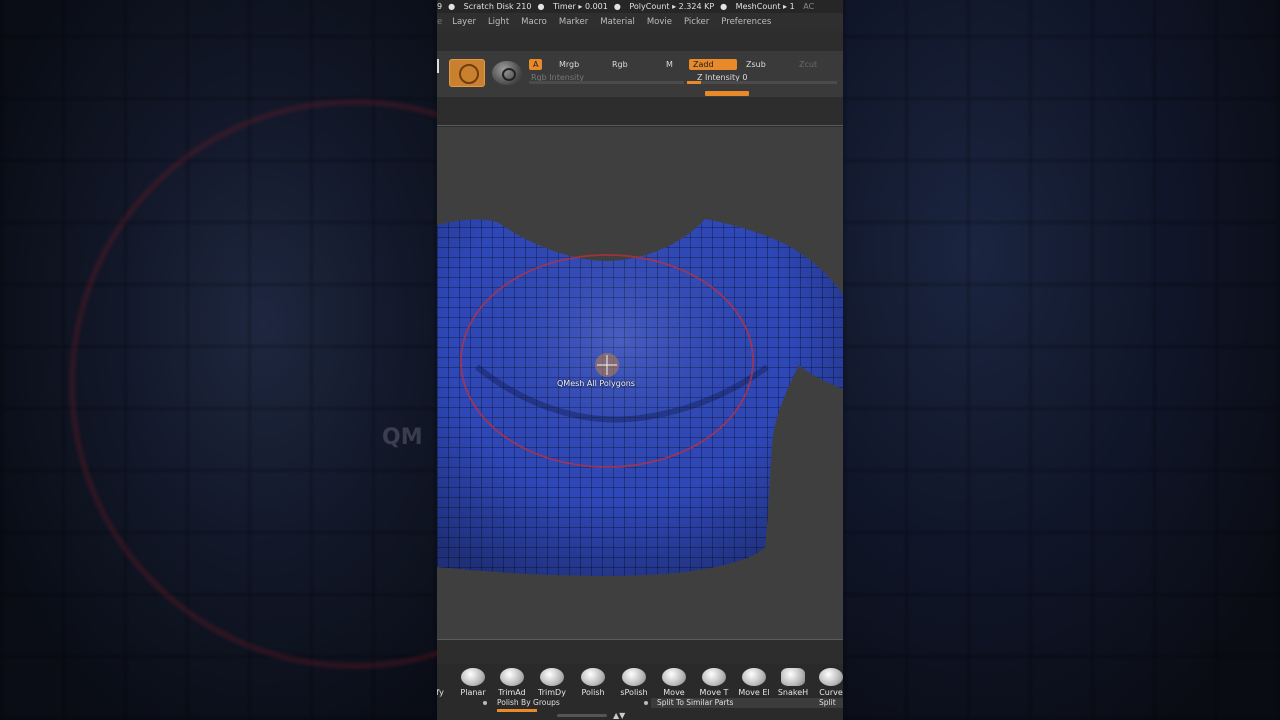  I want to click on tool-move-topological: Move T, so click(714, 682).